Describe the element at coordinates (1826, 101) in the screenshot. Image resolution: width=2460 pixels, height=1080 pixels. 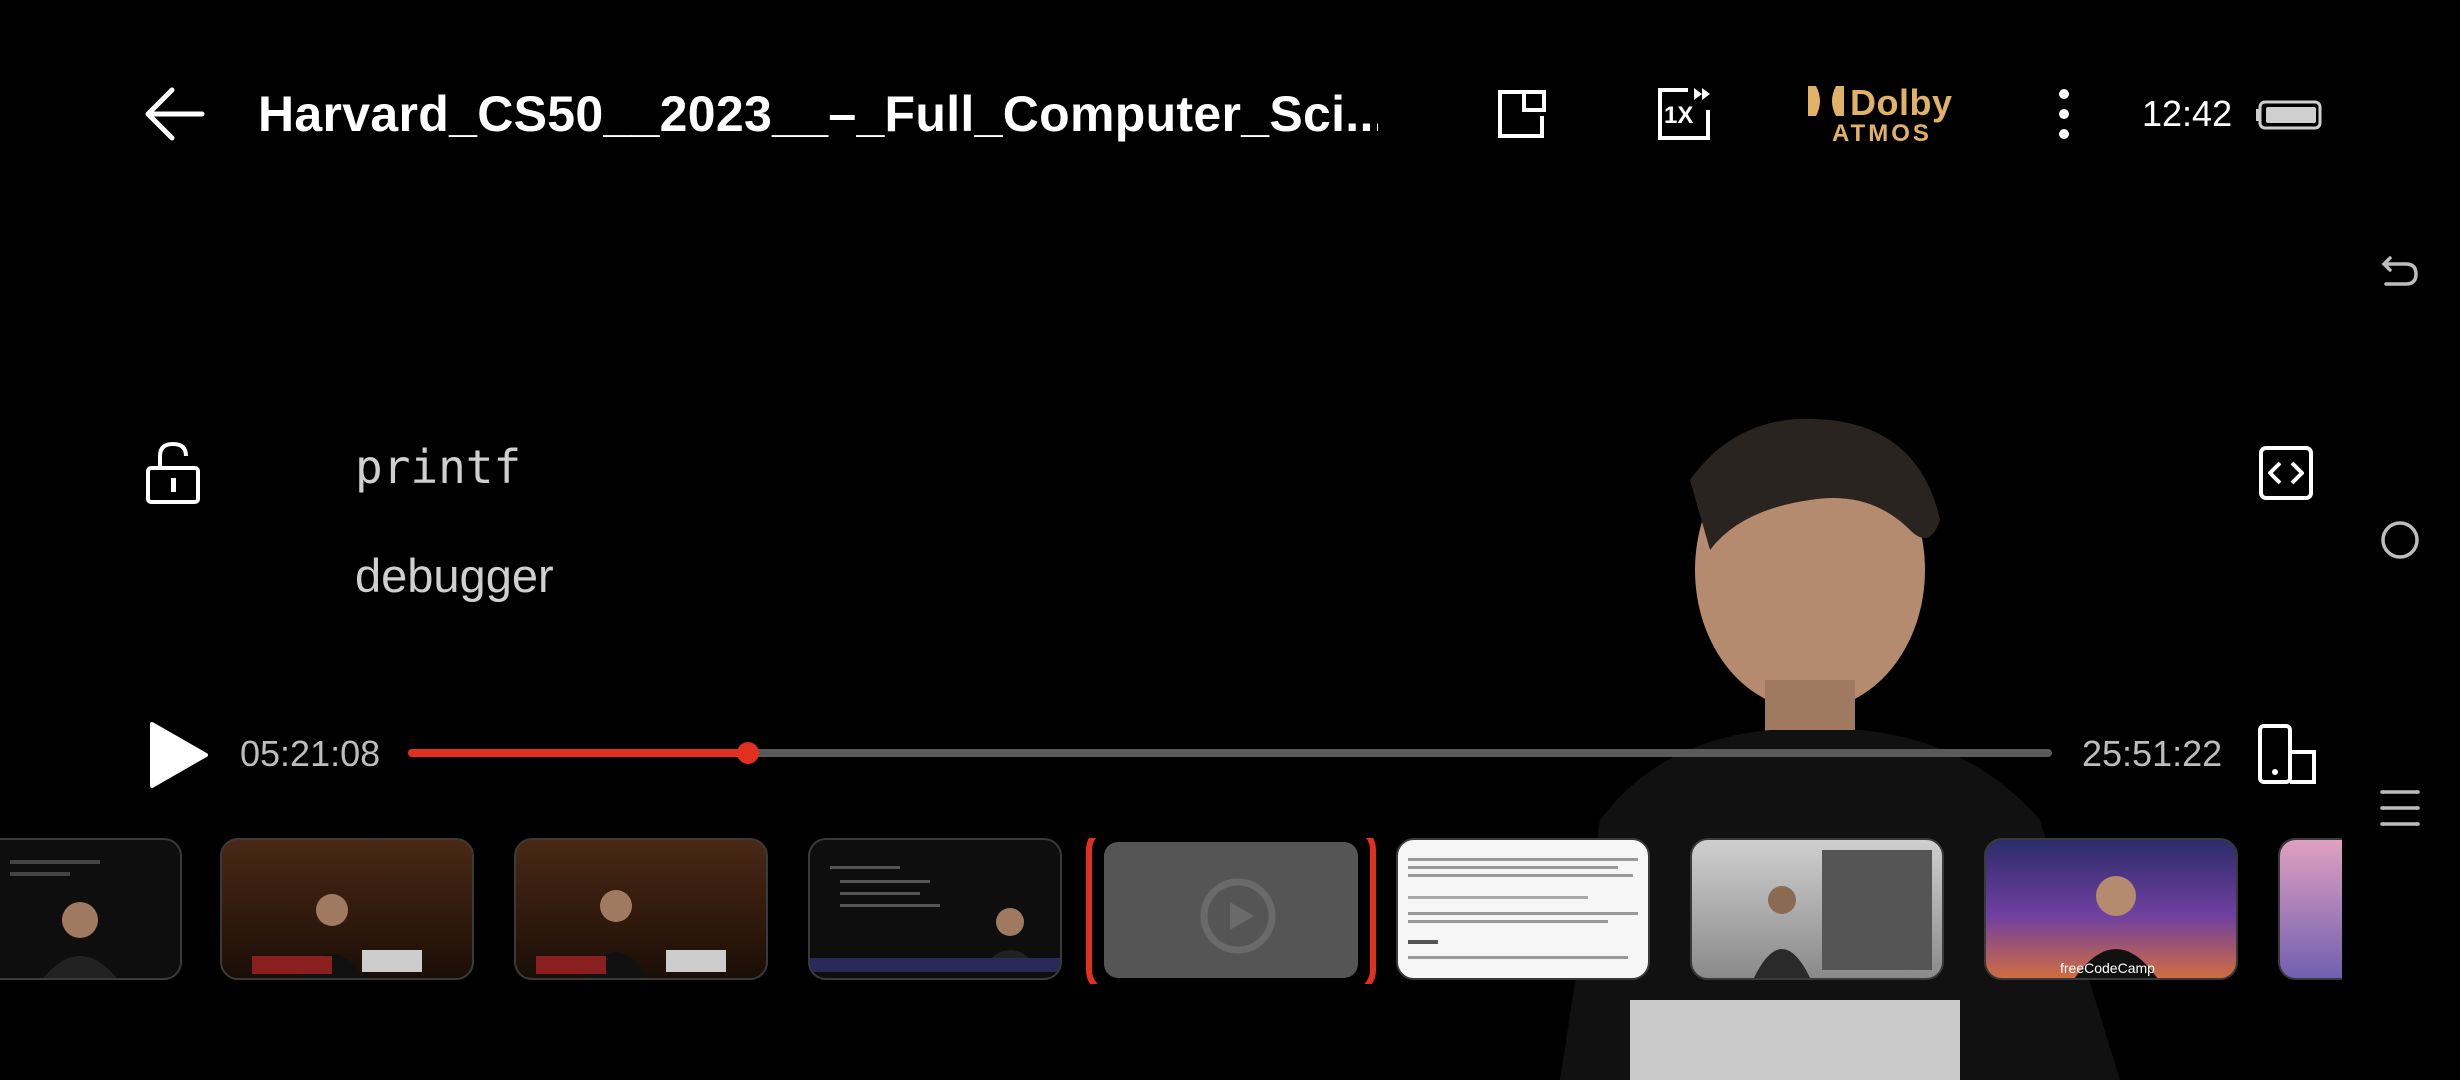
I see `dolby-logo-icon` at that location.